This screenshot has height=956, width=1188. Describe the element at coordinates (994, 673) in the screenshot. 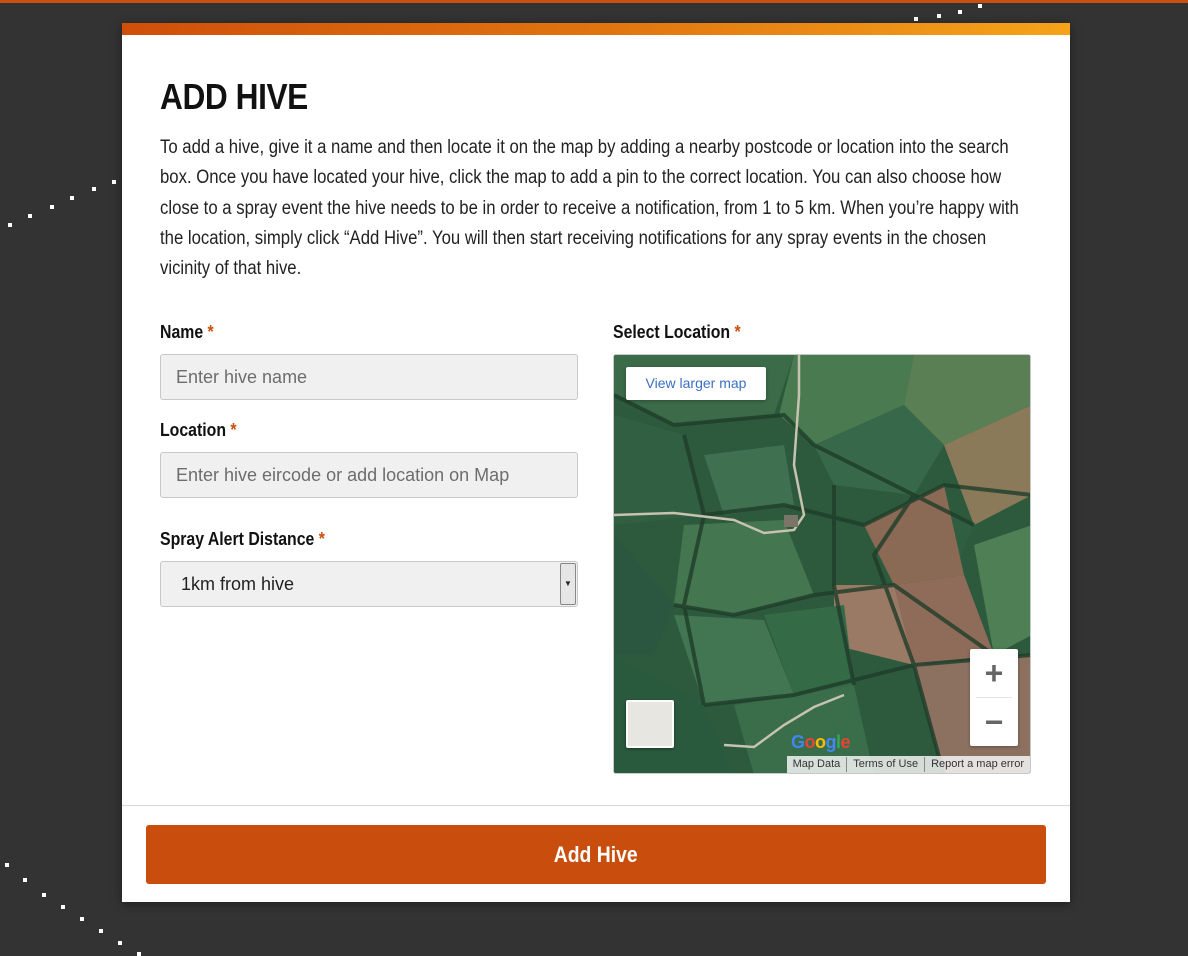

I see `zoom-in-button: +` at that location.